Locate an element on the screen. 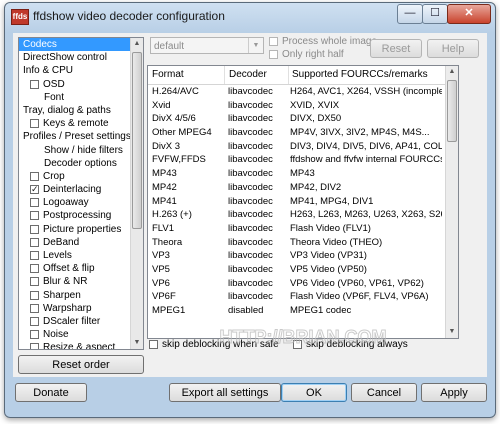 The width and height of the screenshot is (500, 424). sidebar-item: Keys & remote is located at coordinates (81, 123).